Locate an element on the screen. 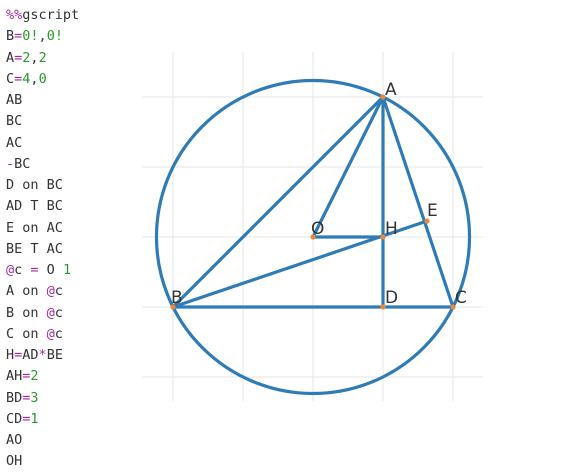  point-label-a: A is located at coordinates (391, 90).